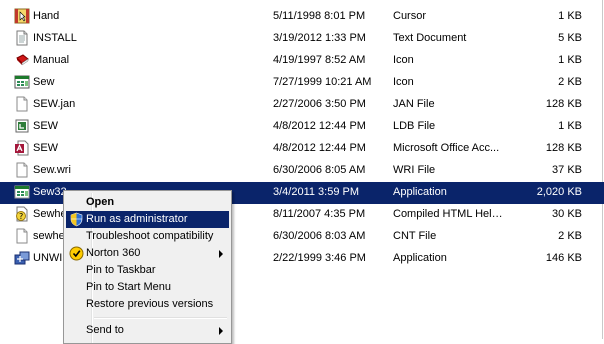  I want to click on menu-item-troubleshoot-compatibility: Troubleshoot compatibility, so click(147, 236).